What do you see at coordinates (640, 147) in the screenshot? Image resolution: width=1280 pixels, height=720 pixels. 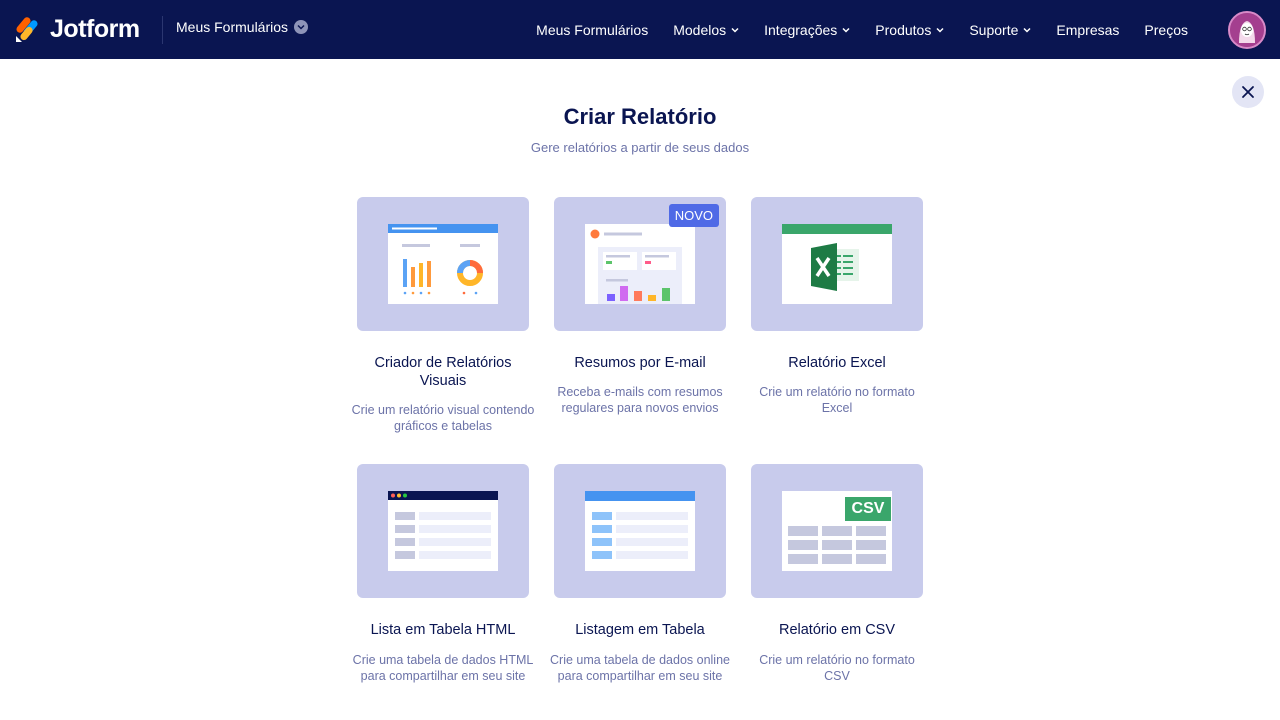 I see `page-subtitle: Gere relatórios a partir de seus dados` at bounding box center [640, 147].